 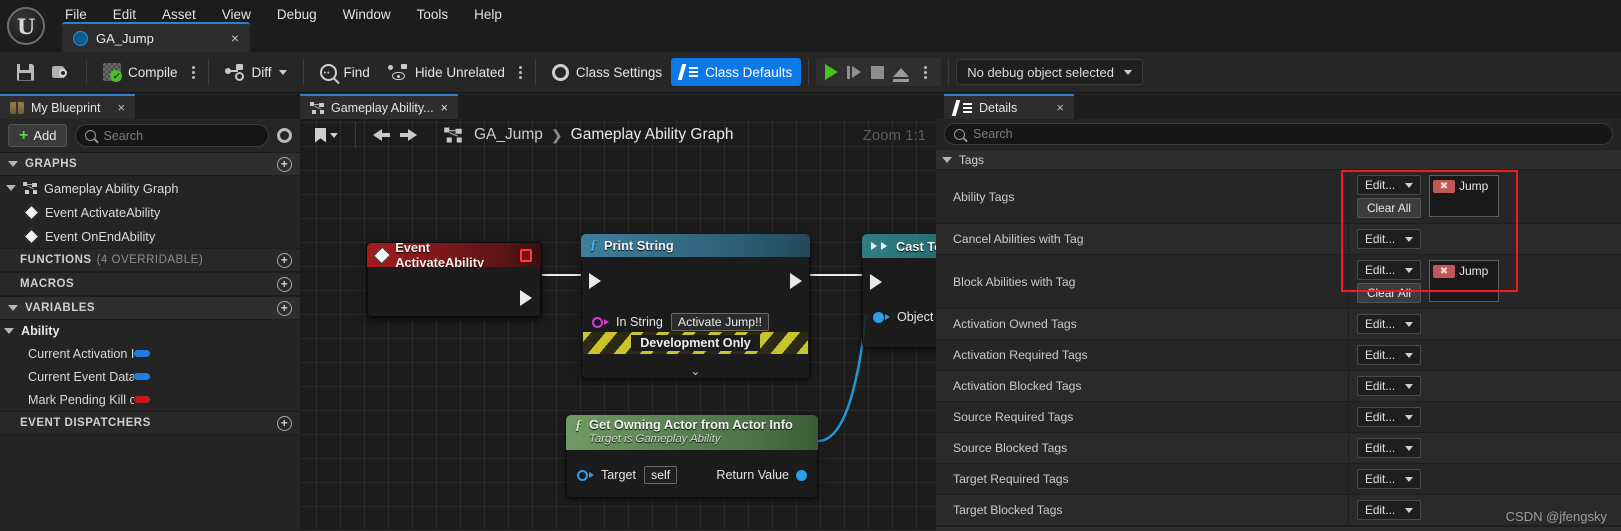 What do you see at coordinates (150, 284) in the screenshot?
I see `section-macros: MACROS +` at bounding box center [150, 284].